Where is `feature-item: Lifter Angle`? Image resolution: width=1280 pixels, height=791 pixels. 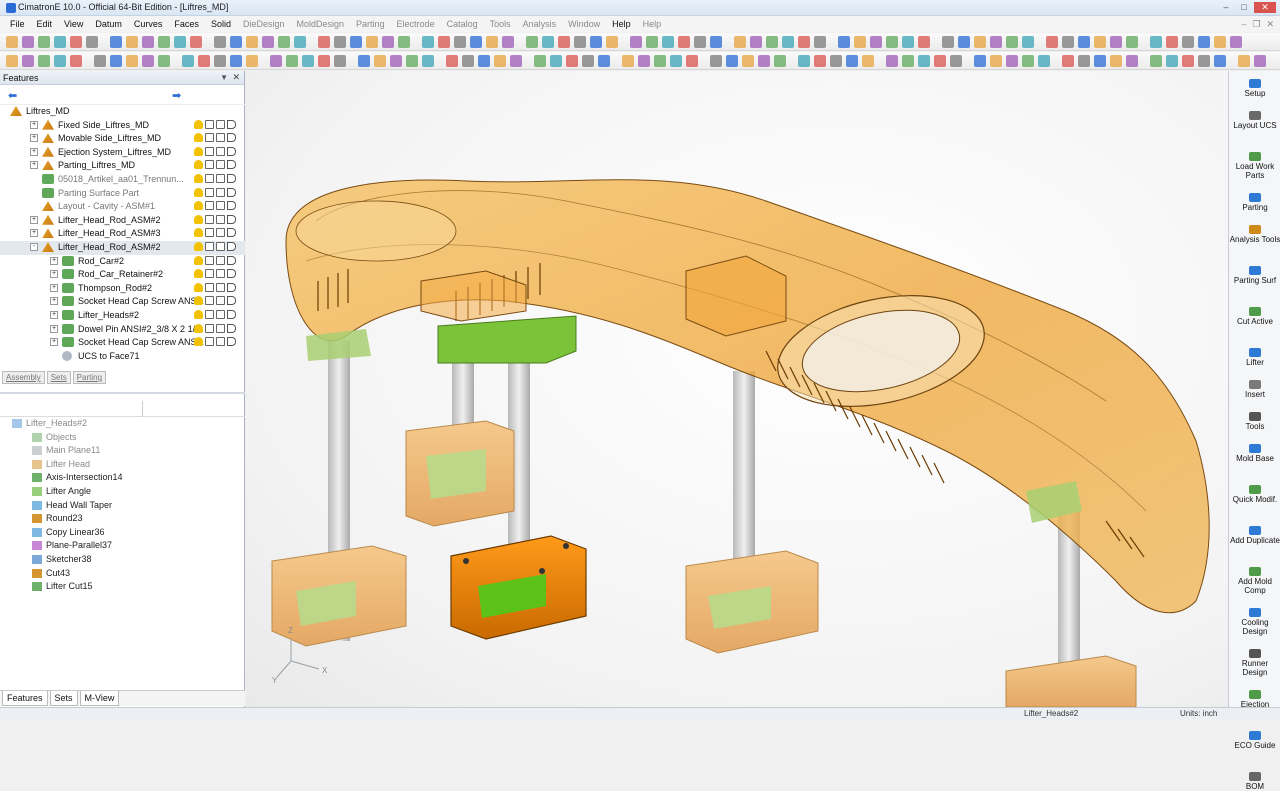
feature-item: Lifter Angle is located at coordinates (122, 492).